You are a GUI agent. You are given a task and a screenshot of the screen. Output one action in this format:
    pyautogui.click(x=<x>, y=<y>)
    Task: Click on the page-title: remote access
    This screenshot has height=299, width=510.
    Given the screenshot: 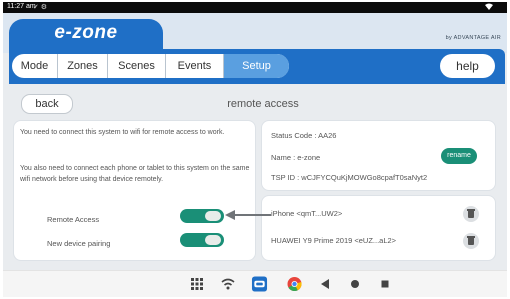 What is the action you would take?
    pyautogui.click(x=263, y=104)
    